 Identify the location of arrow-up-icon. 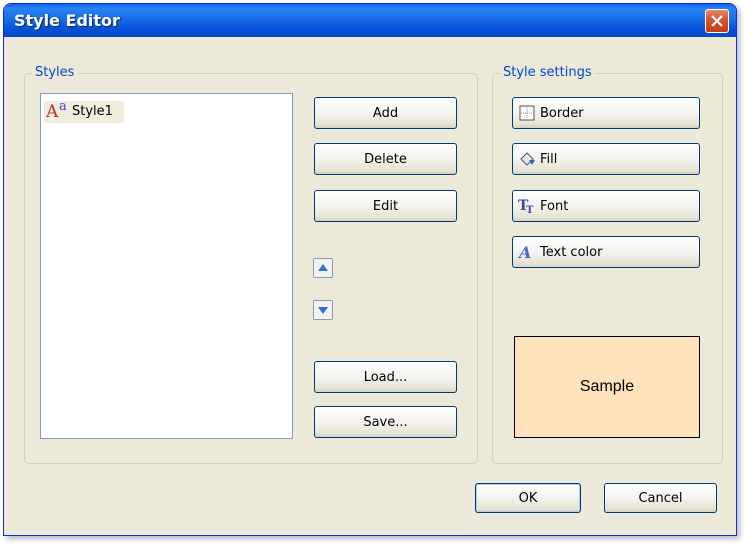
(323, 267).